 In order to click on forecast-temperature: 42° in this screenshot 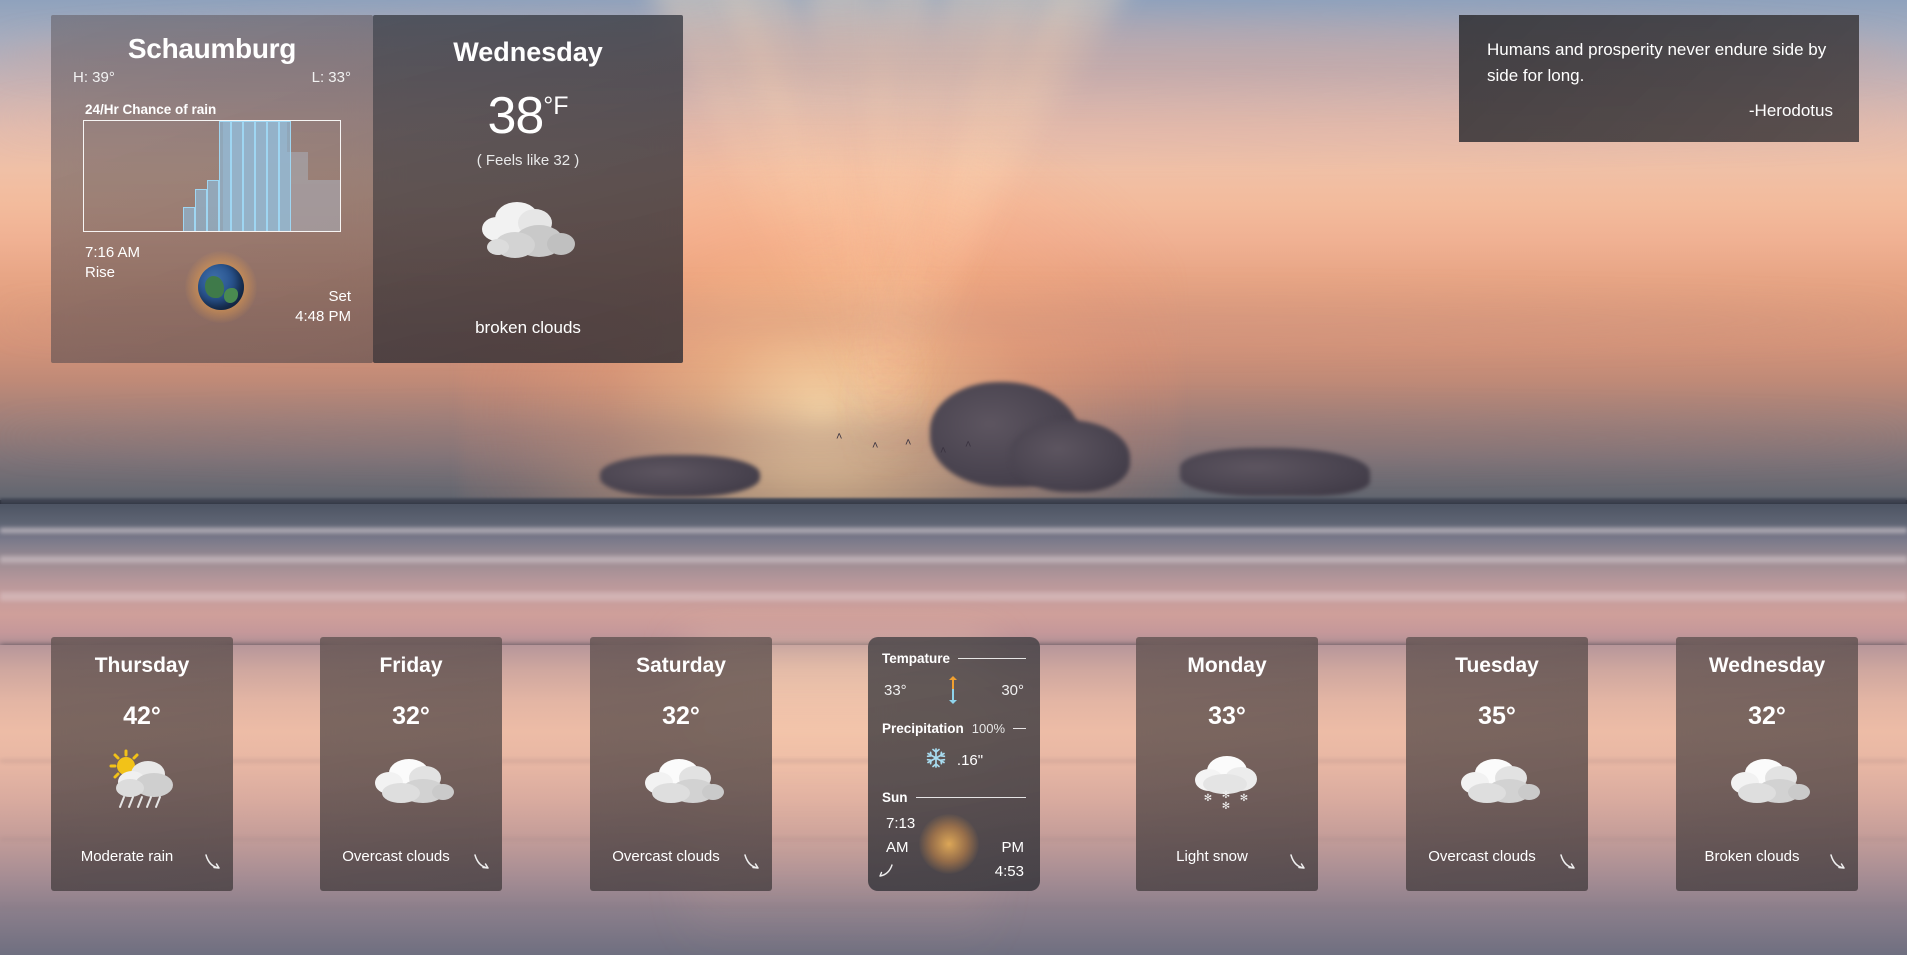, I will do `click(142, 716)`.